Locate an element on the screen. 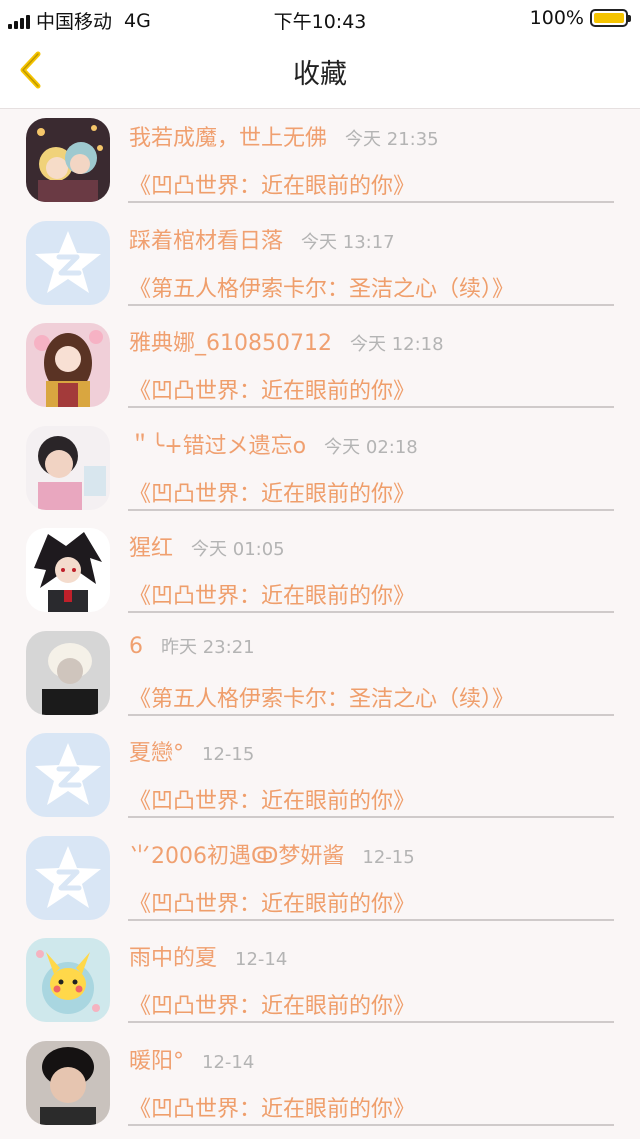 The image size is (640, 1139). nickname: 雨中的夏 is located at coordinates (173, 956).